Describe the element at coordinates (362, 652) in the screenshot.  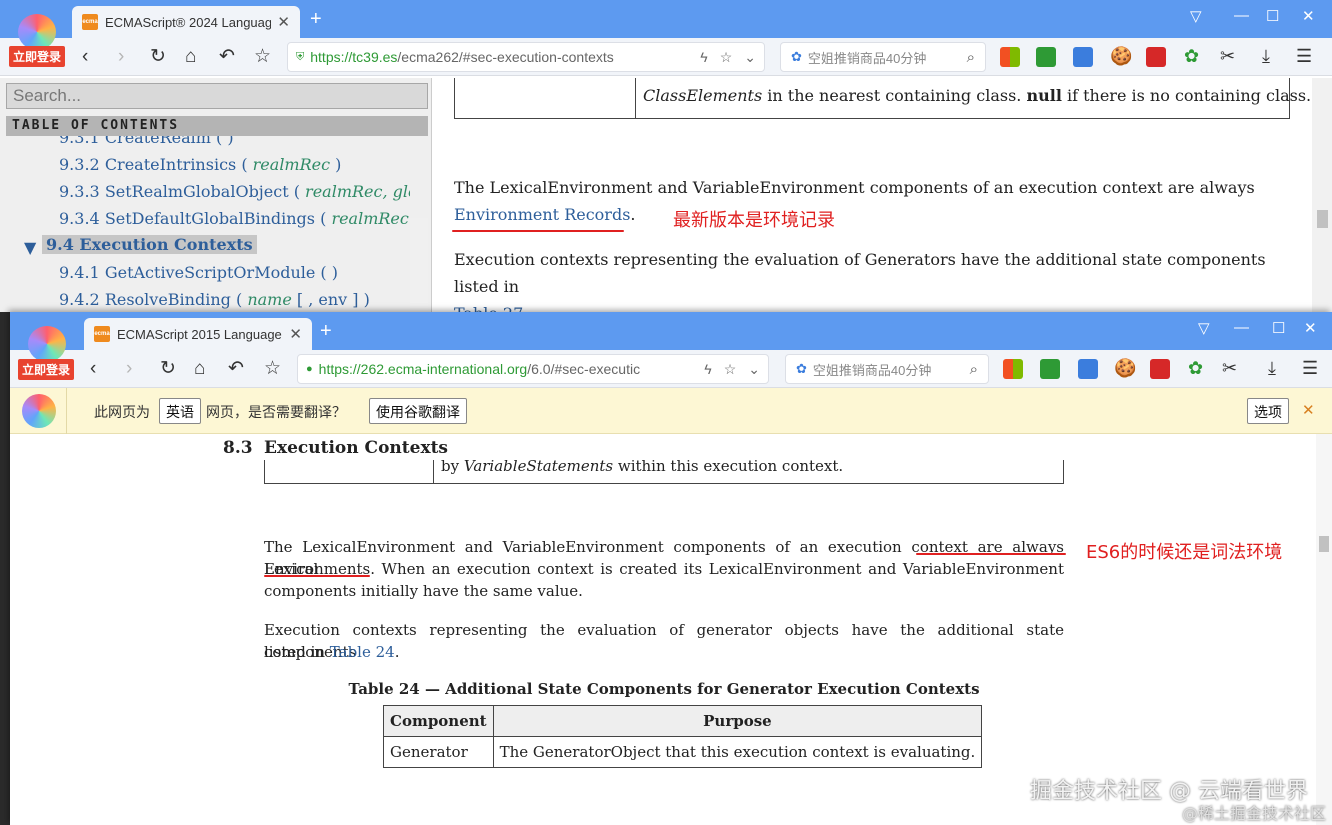
I see `table-24-link: Table 24` at that location.